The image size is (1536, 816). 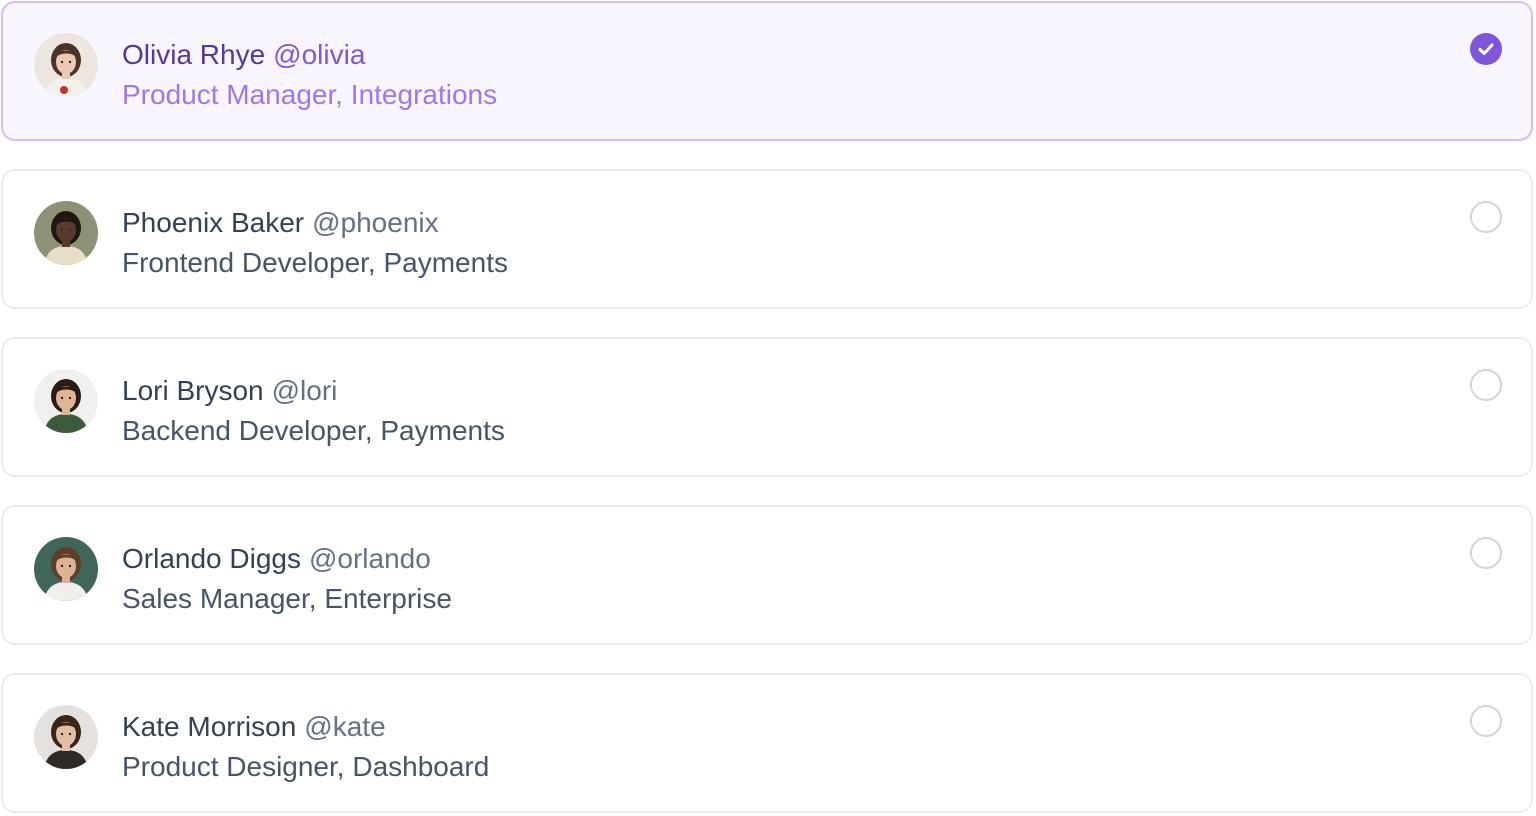 What do you see at coordinates (345, 726) in the screenshot?
I see `member-handle: @kate` at bounding box center [345, 726].